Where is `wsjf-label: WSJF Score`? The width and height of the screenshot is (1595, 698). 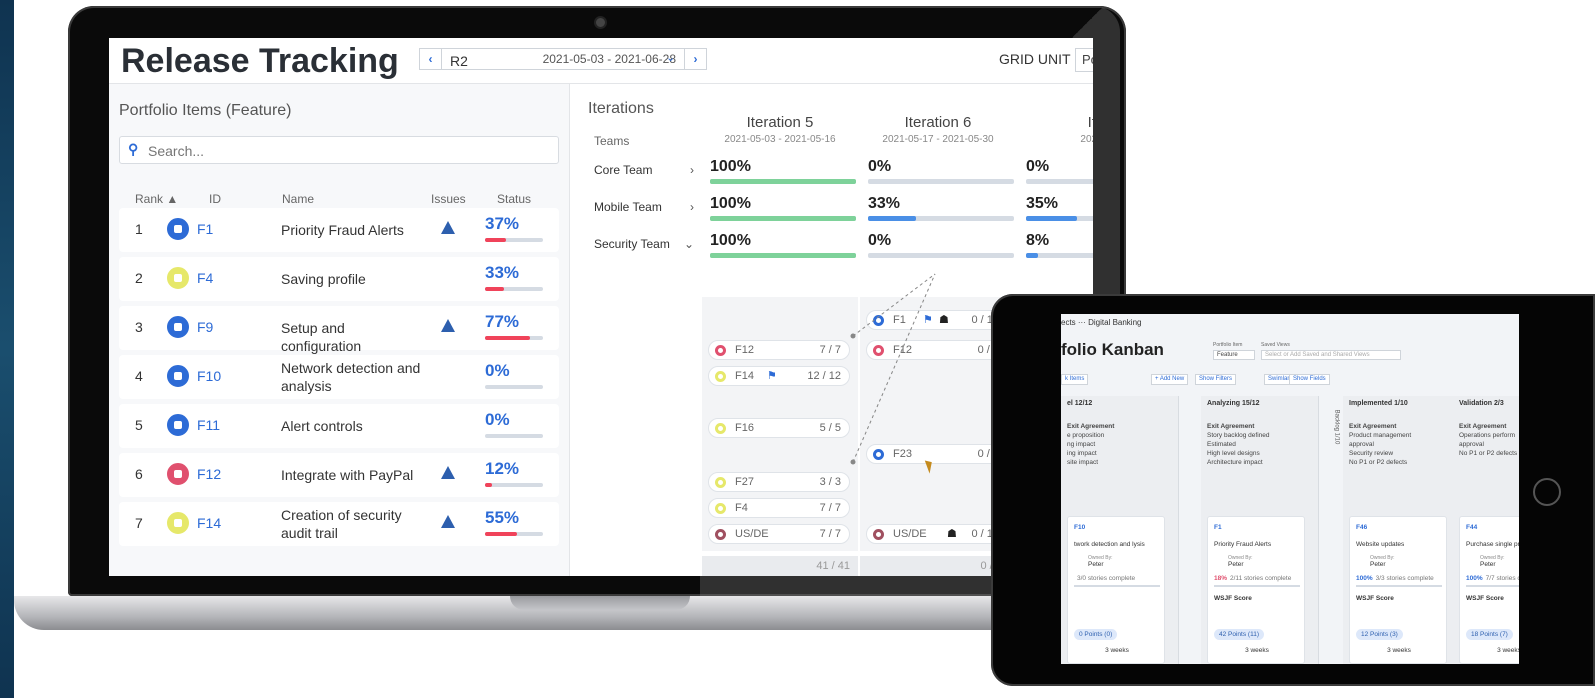 wsjf-label: WSJF Score is located at coordinates (1233, 598).